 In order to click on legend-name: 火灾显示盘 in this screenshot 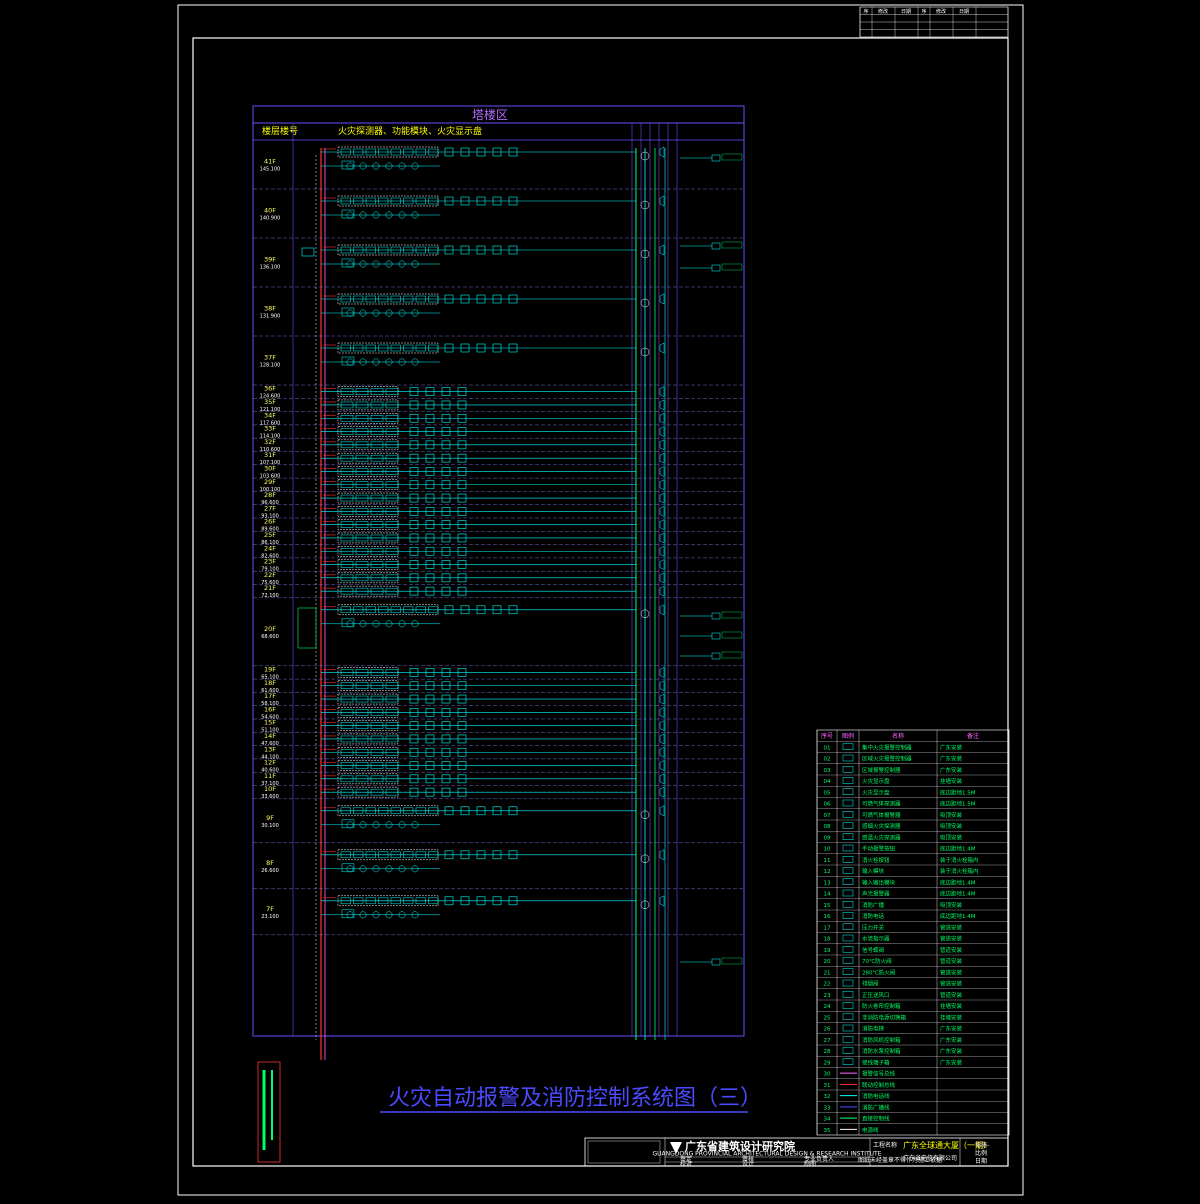, I will do `click(876, 781)`.